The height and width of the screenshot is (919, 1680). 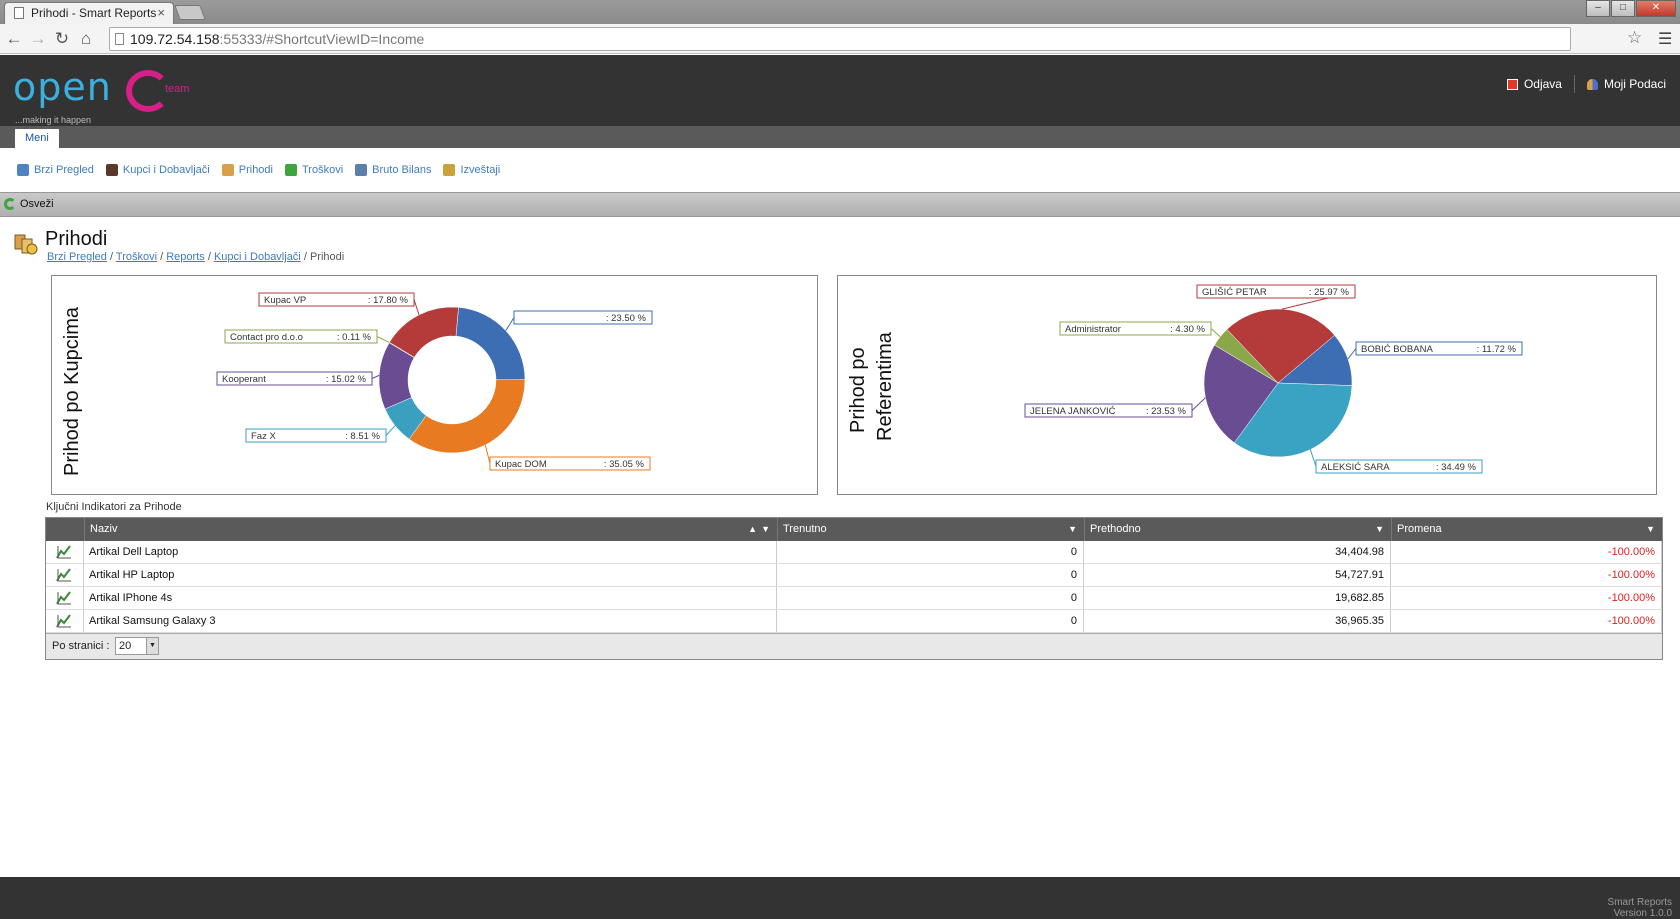 What do you see at coordinates (314, 170) in the screenshot?
I see `ribbon-item: Troškovi` at bounding box center [314, 170].